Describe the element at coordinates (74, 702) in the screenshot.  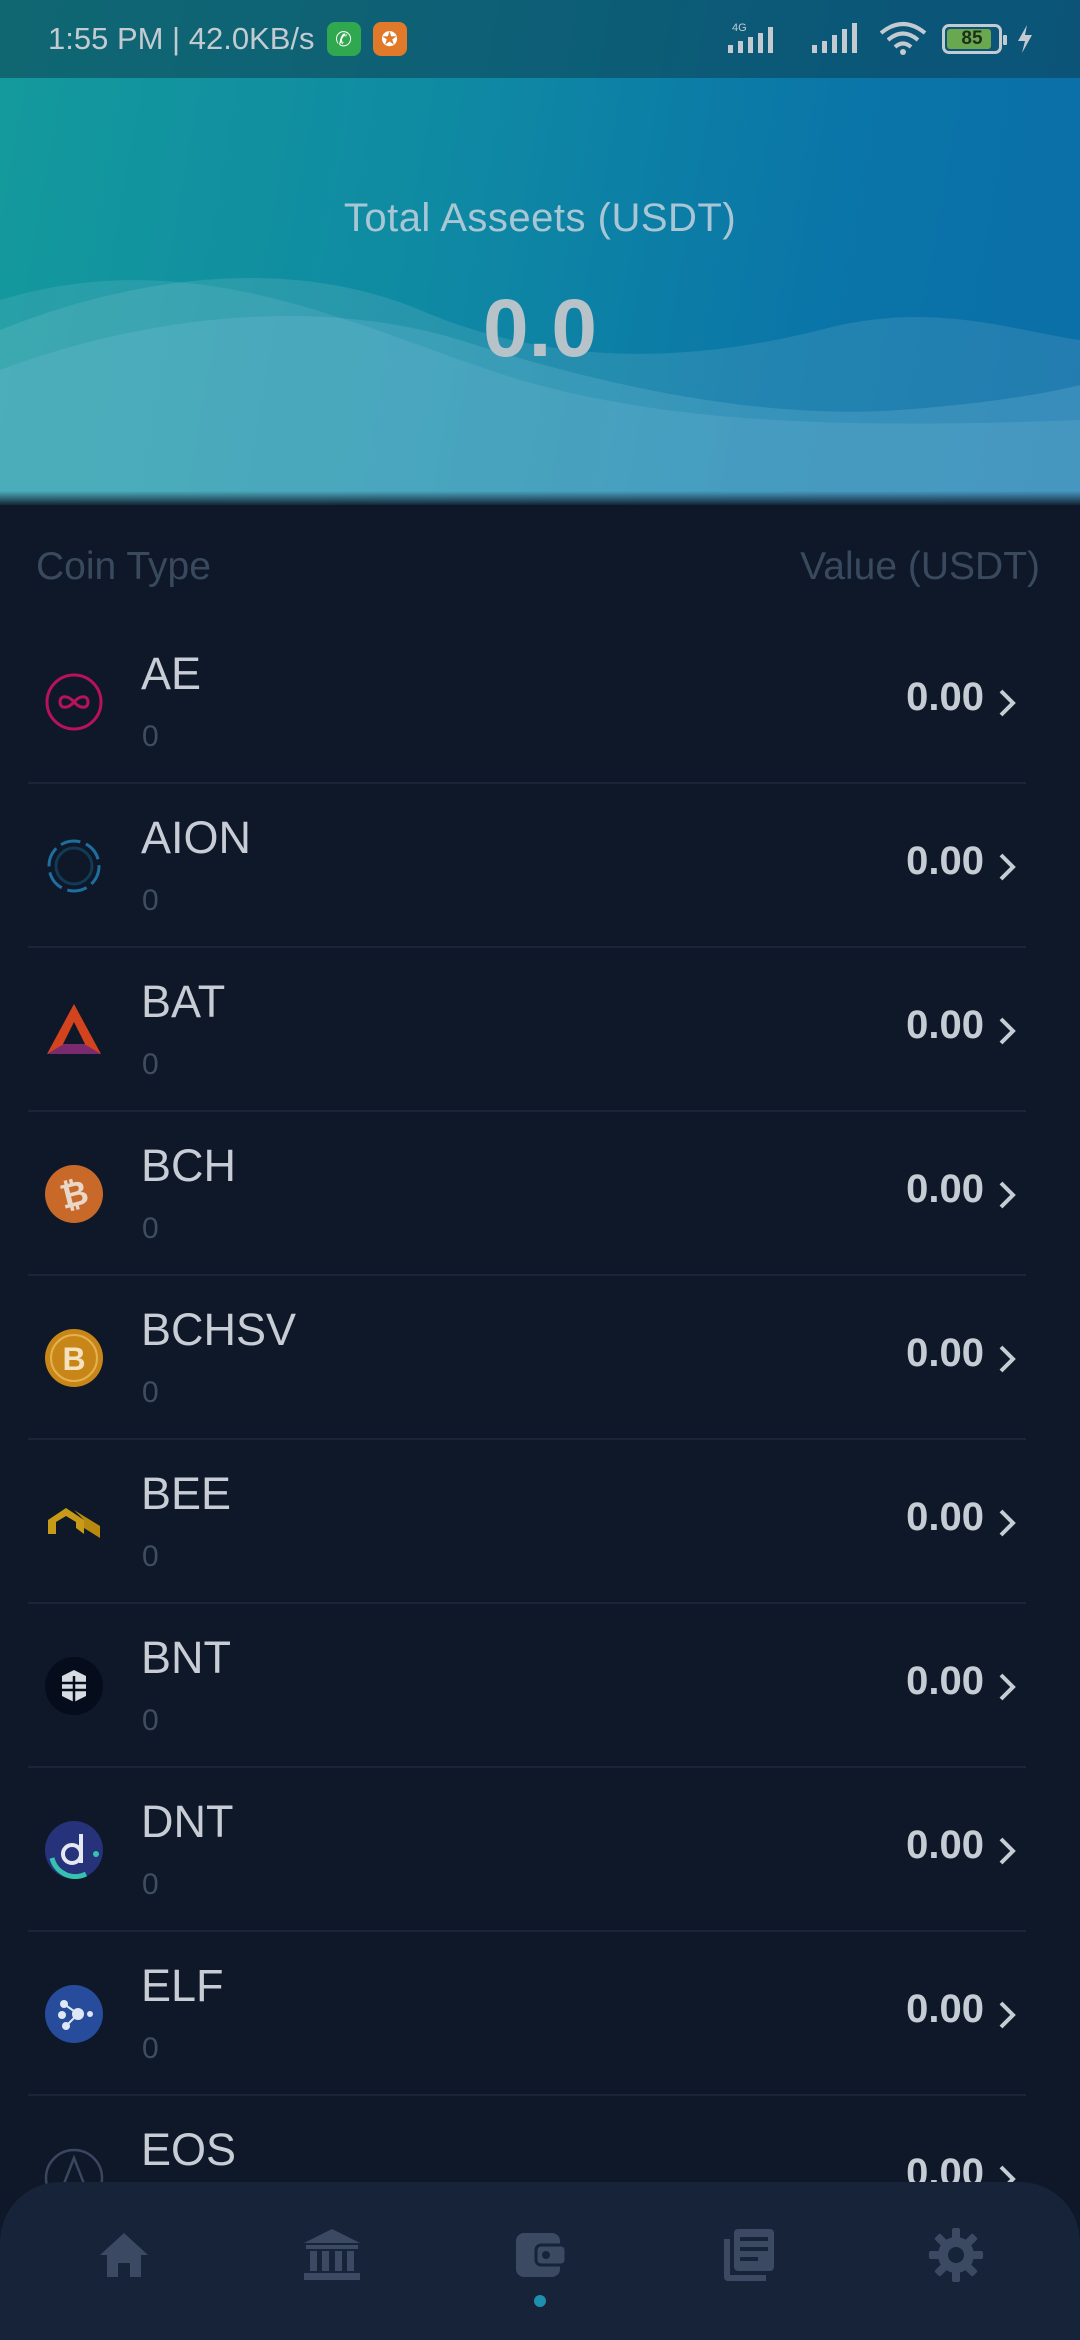
I see `aeternity-icon` at that location.